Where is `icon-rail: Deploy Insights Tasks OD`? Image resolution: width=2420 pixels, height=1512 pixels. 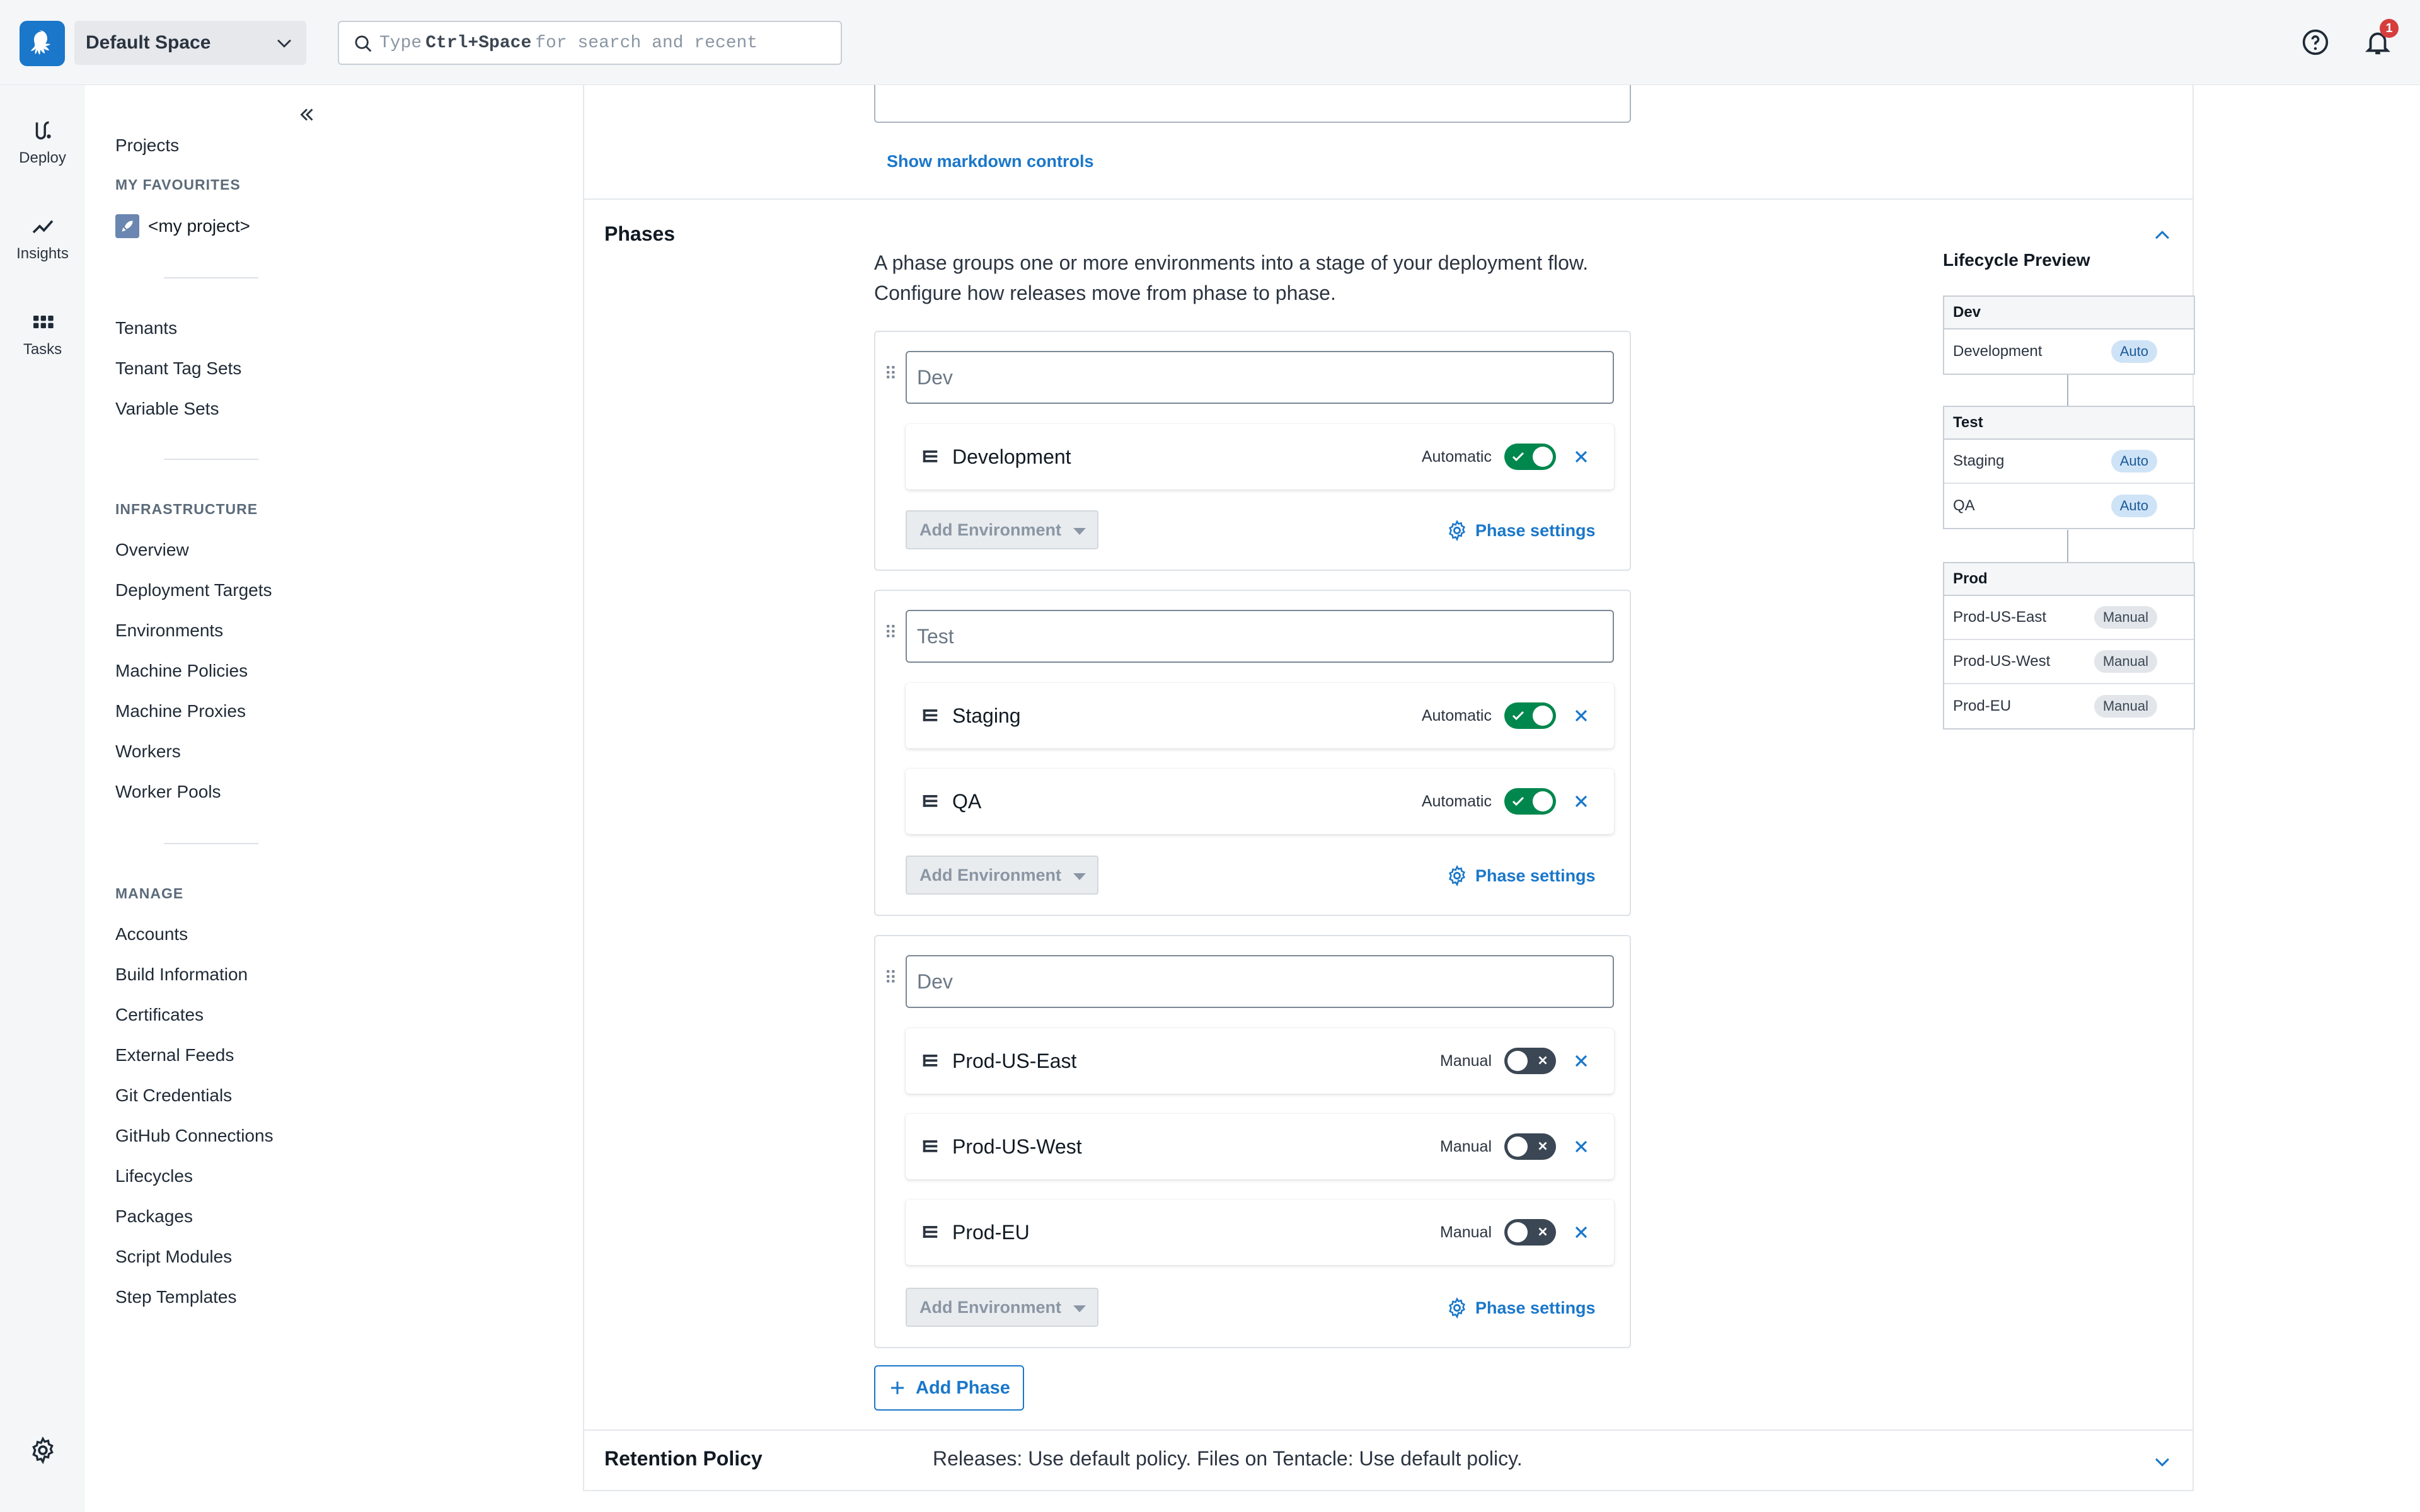
icon-rail: Deploy Insights Tasks OD is located at coordinates (42, 798).